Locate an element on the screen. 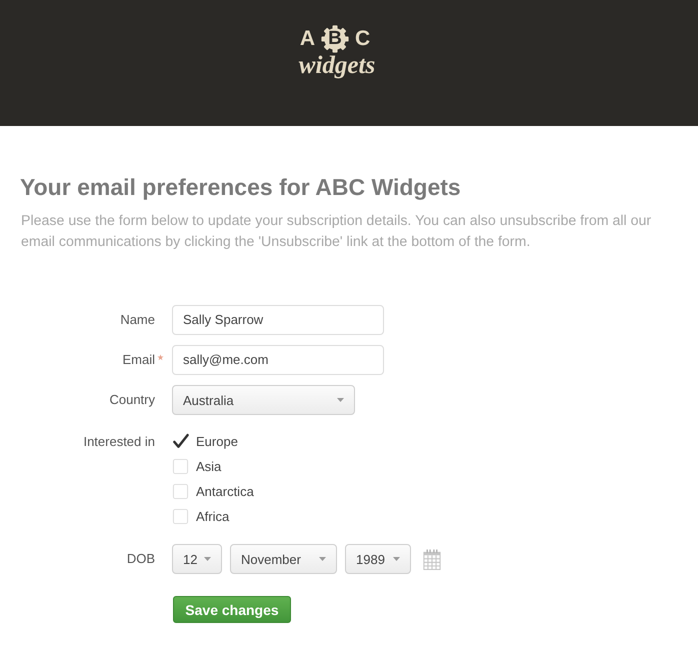  checkbox-label: Africa is located at coordinates (213, 516).